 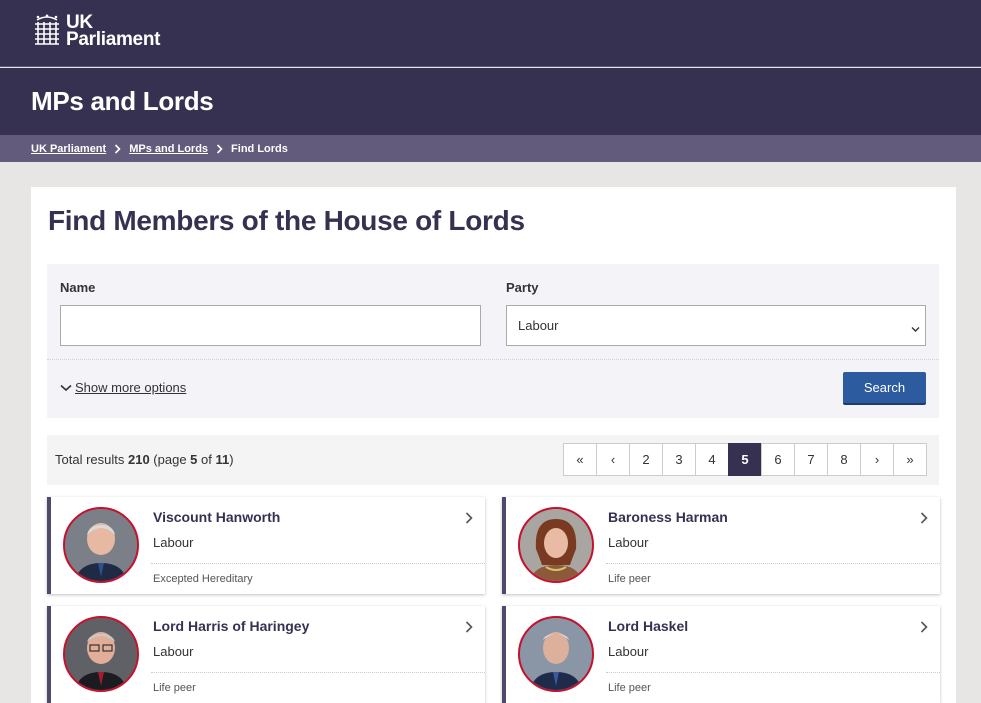 I want to click on page-count: 11, so click(x=222, y=459).